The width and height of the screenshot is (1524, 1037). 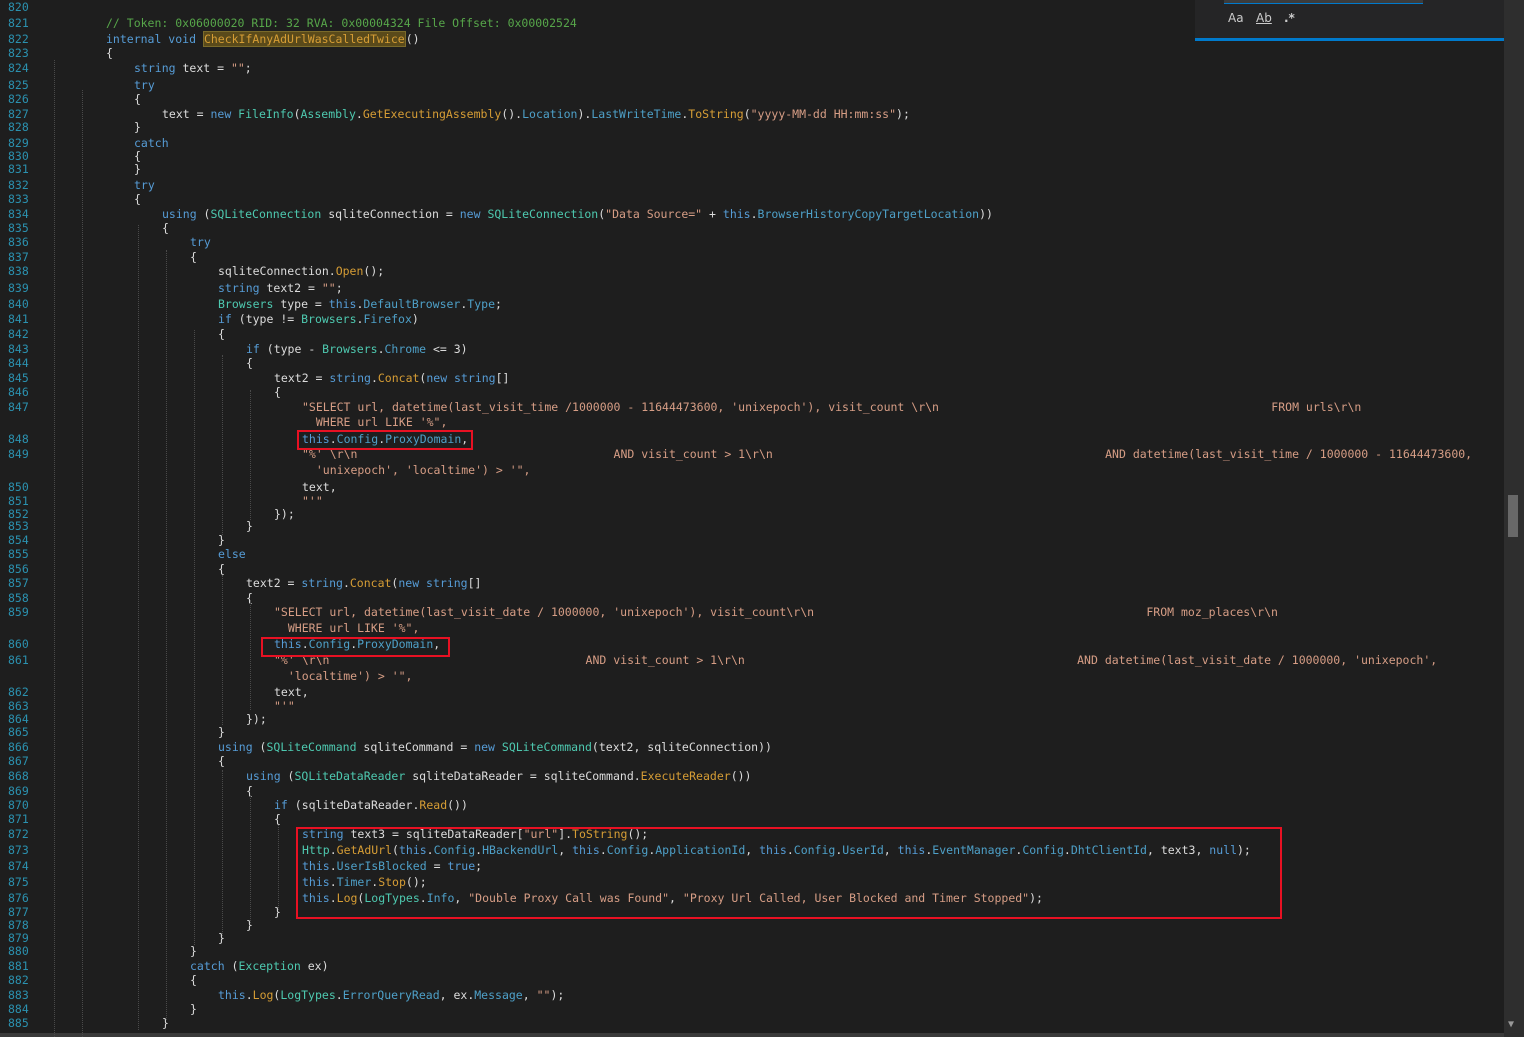 I want to click on code-token: ;, so click(x=248, y=68).